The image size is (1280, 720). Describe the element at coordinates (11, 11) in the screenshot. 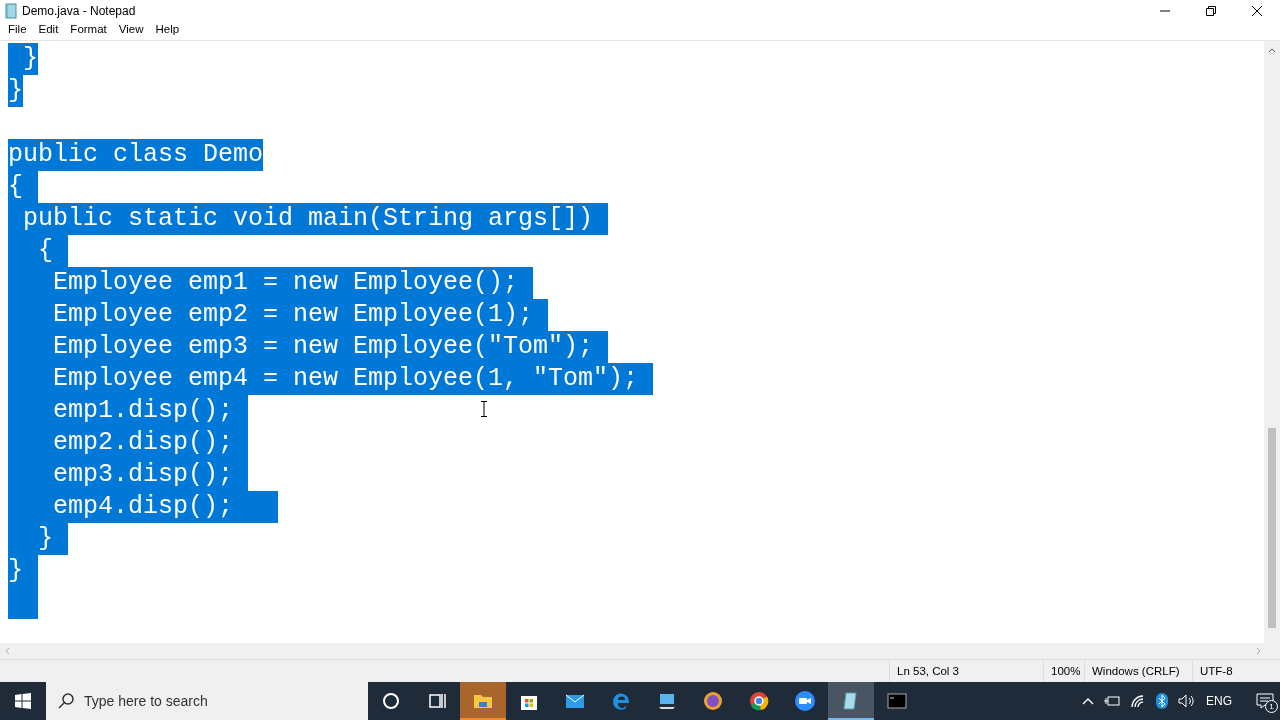

I see `notepad-icon` at that location.